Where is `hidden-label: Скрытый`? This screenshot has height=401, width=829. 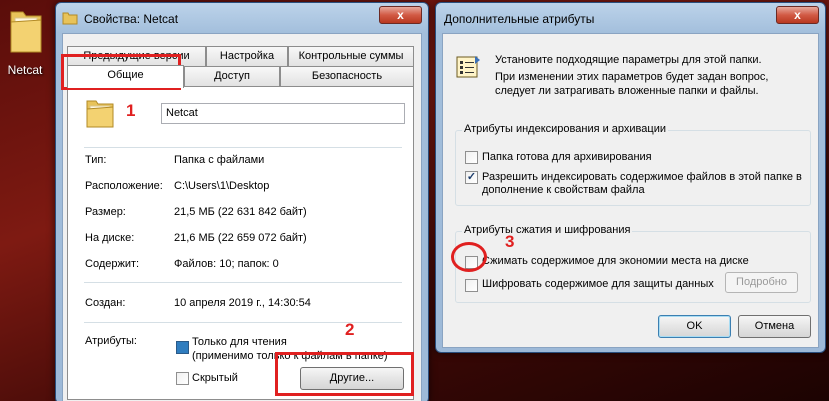 hidden-label: Скрытый is located at coordinates (215, 378).